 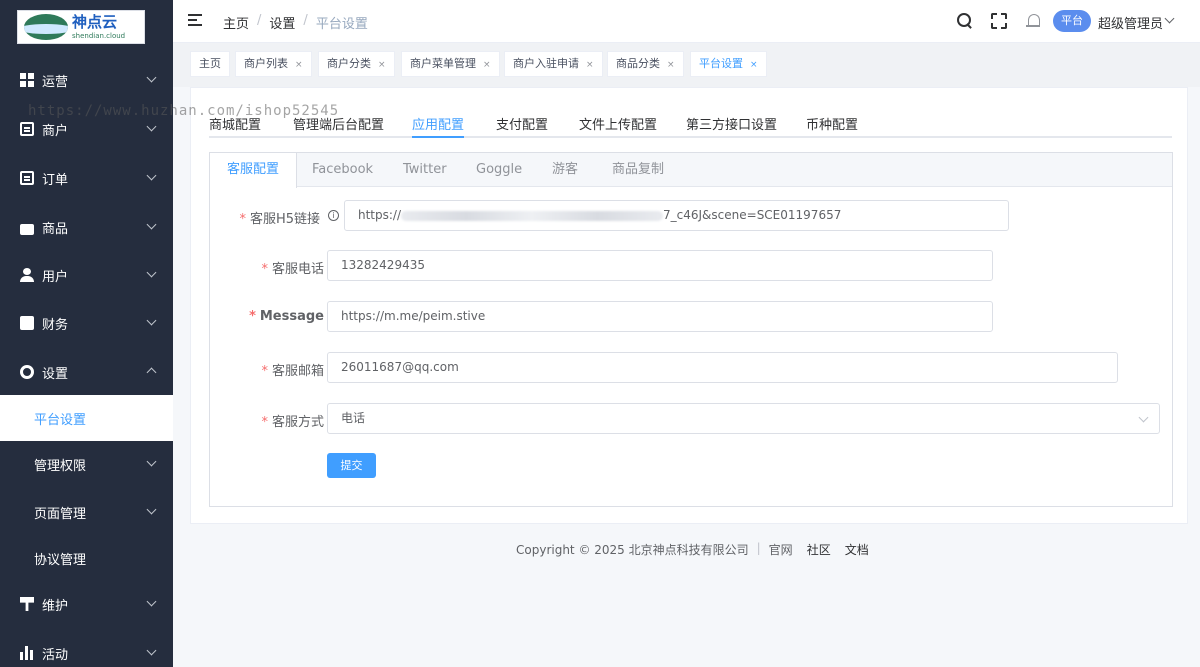 What do you see at coordinates (27, 653) in the screenshot?
I see `bars-icon` at bounding box center [27, 653].